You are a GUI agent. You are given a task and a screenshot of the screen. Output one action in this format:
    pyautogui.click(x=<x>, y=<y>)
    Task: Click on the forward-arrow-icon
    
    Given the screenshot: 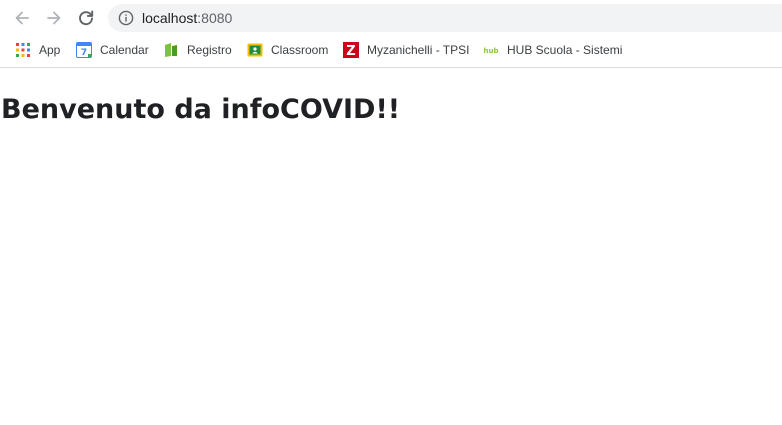 What is the action you would take?
    pyautogui.click(x=54, y=18)
    